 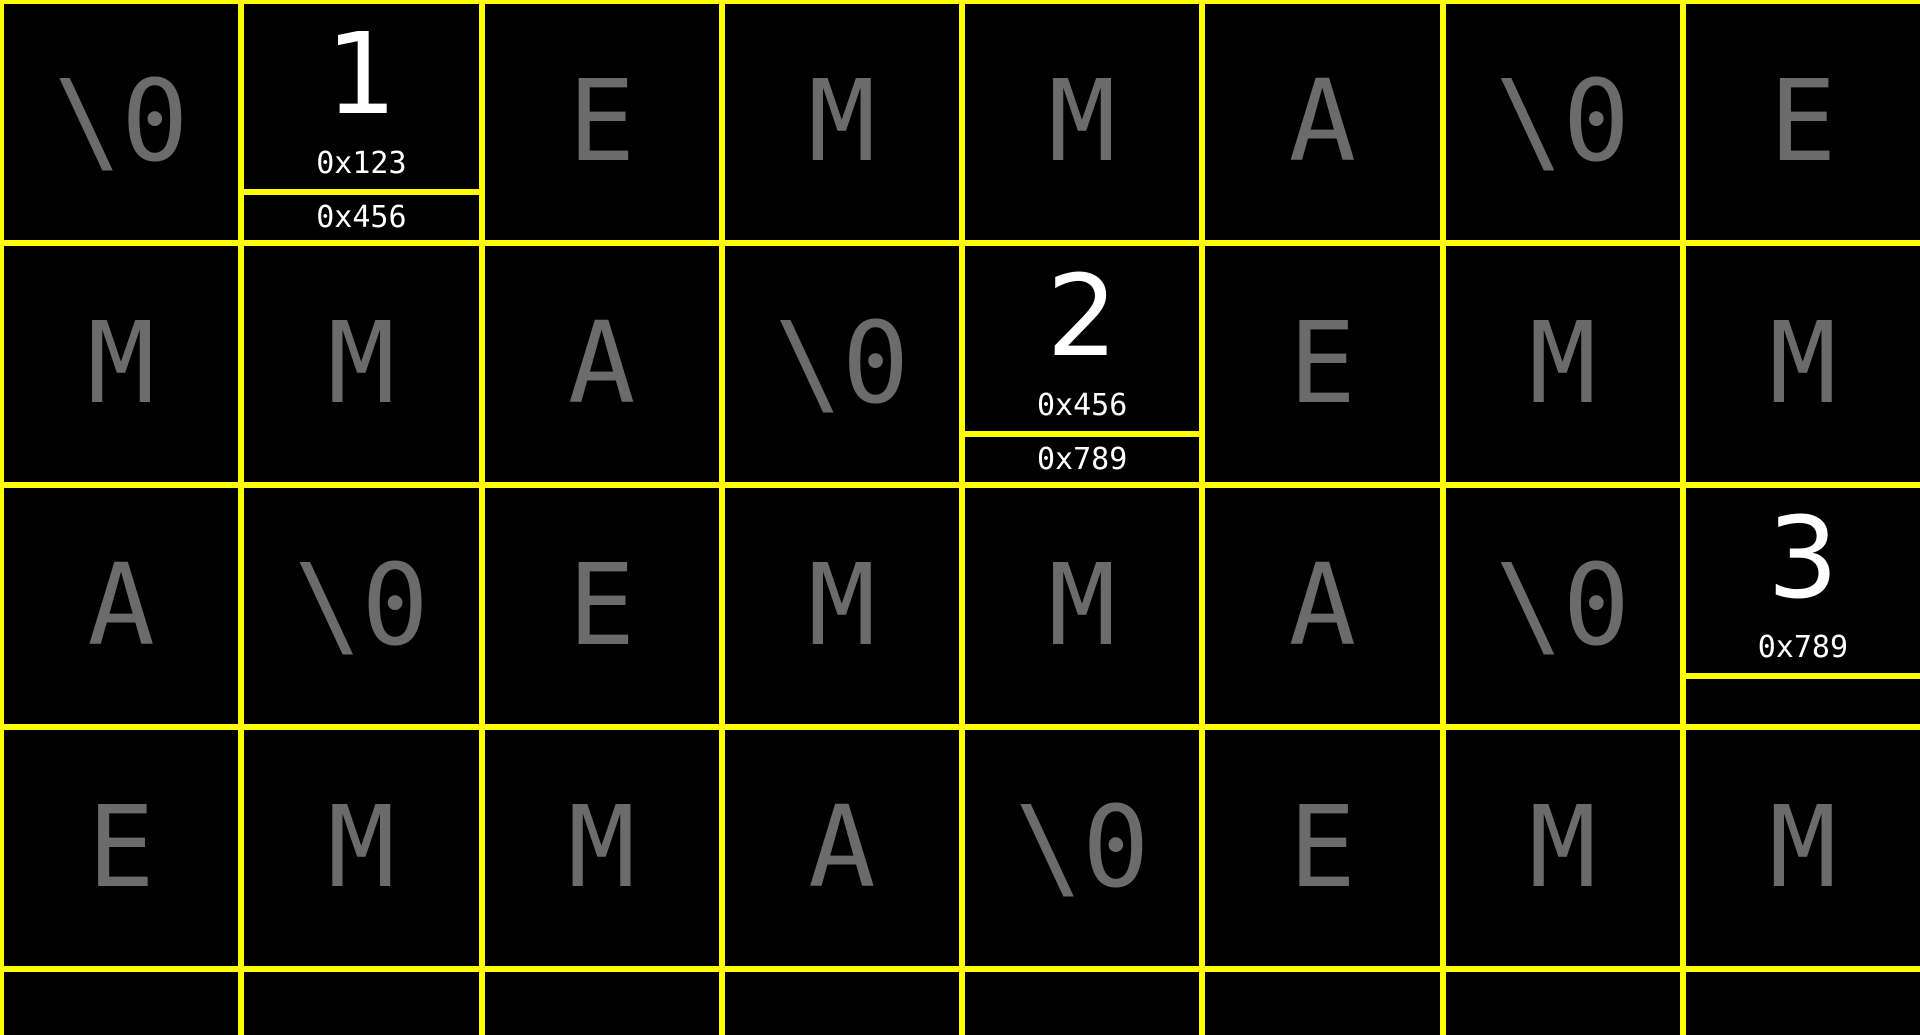 I want to click on linked-list-node: 3 0x789, so click(x=1802, y=606).